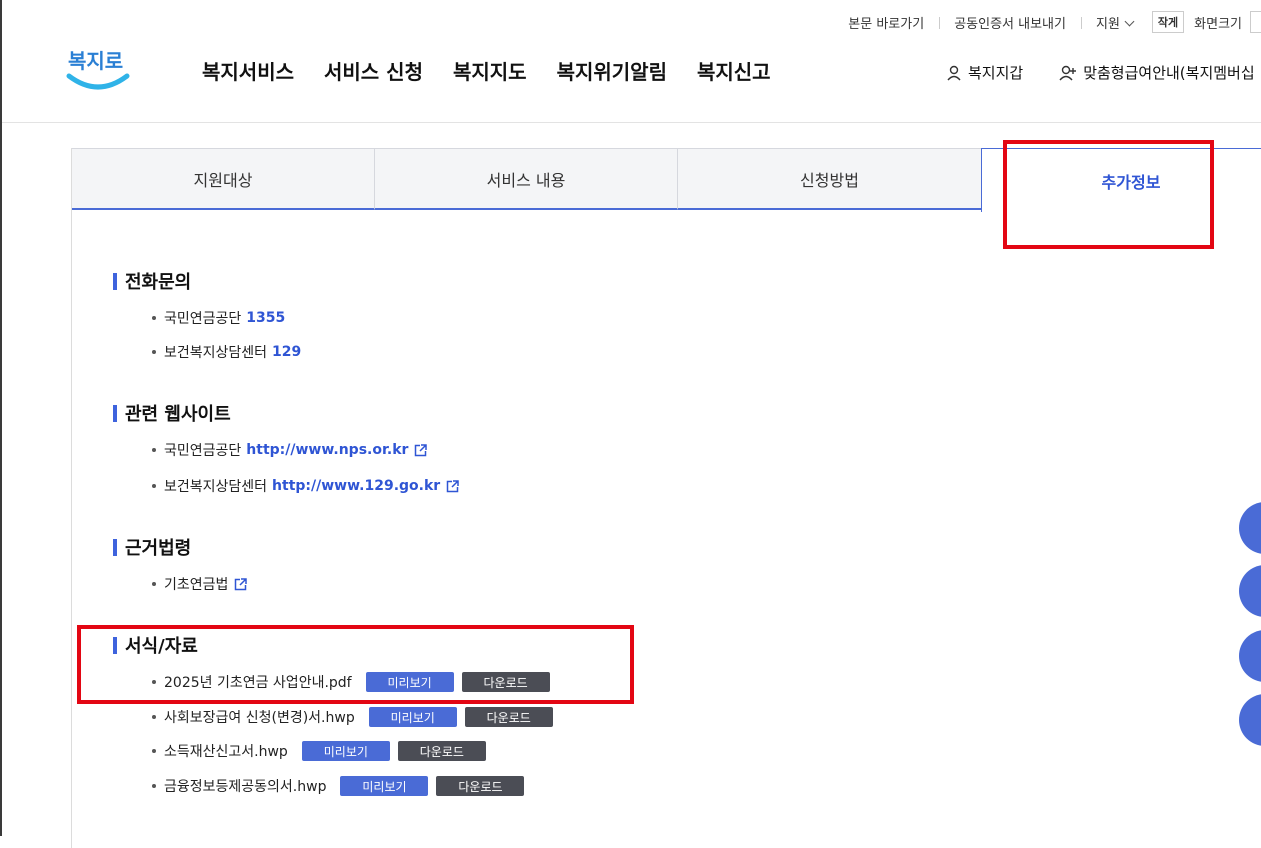 This screenshot has height=848, width=1261. Describe the element at coordinates (1108, 194) in the screenshot. I see `highlight-box-tab` at that location.